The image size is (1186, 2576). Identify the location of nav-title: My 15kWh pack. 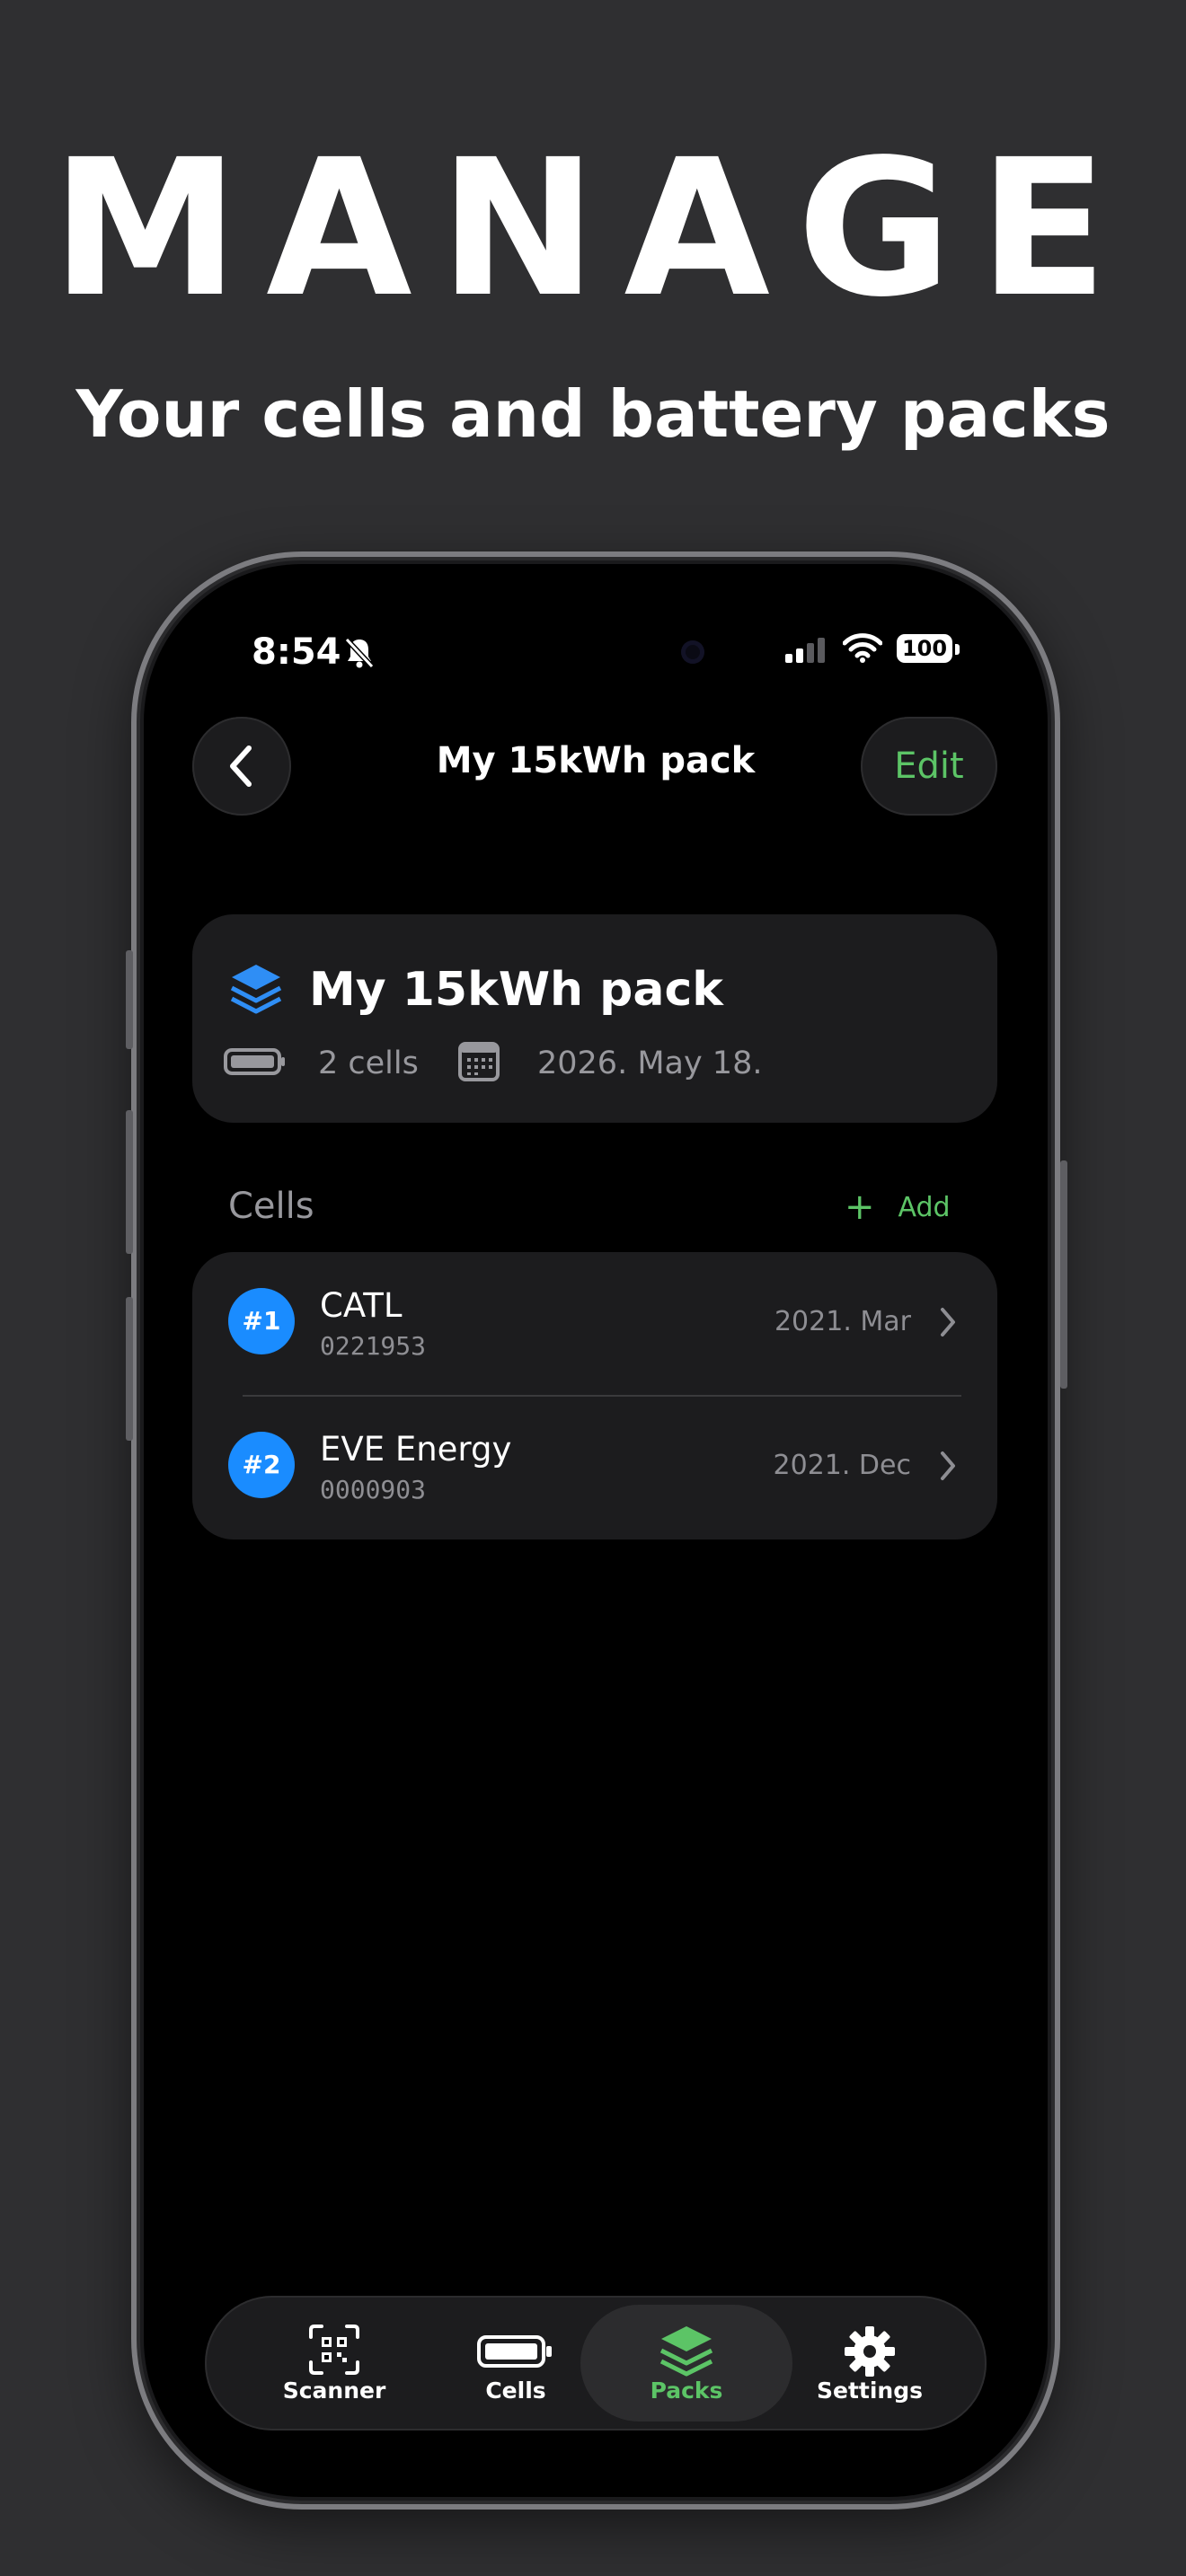
(596, 760).